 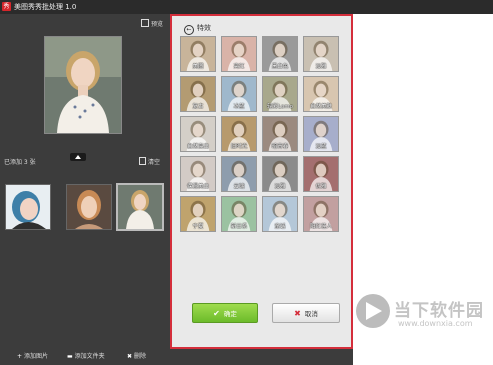 What do you see at coordinates (246, 7) in the screenshot?
I see `title-bar: 秀 美图秀秀批处理 1.0` at bounding box center [246, 7].